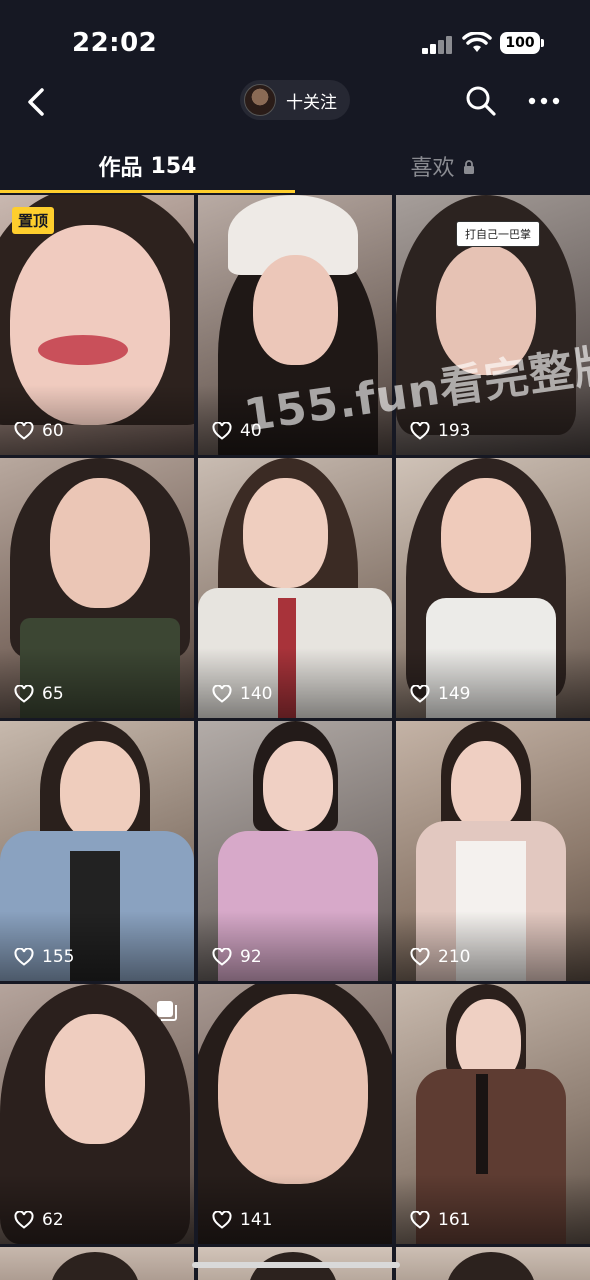 Image resolution: width=590 pixels, height=1280 pixels. What do you see at coordinates (38, 102) in the screenshot?
I see `back-chevron-icon` at bounding box center [38, 102].